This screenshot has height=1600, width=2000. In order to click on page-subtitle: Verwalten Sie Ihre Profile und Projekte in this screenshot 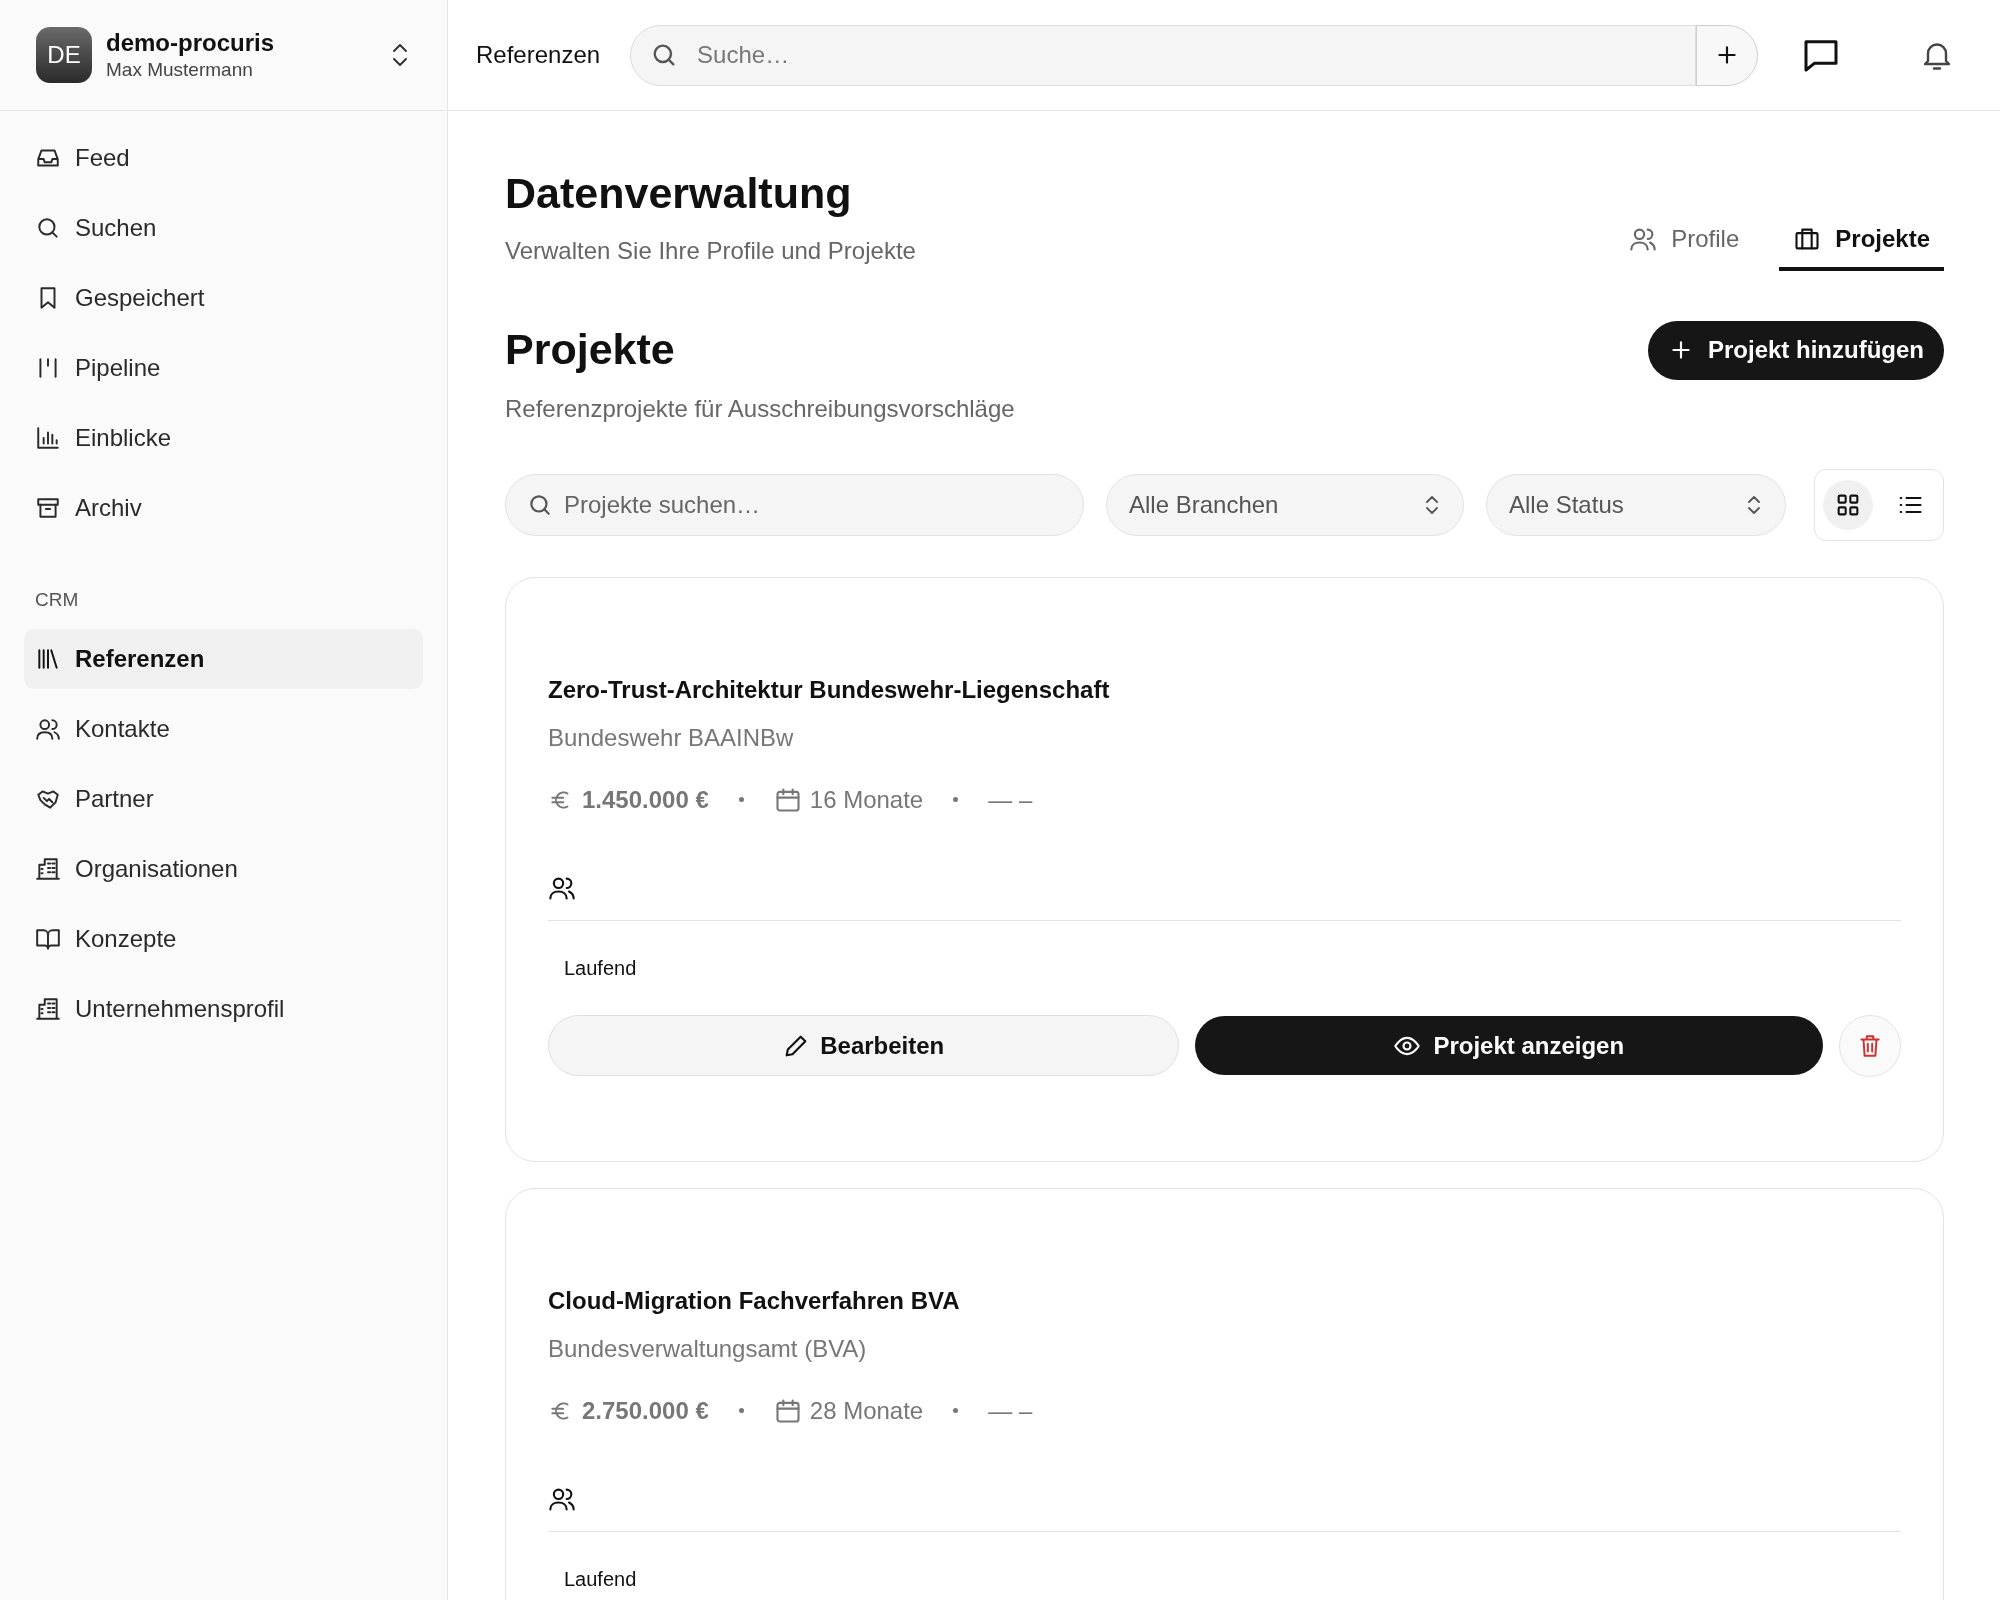, I will do `click(710, 250)`.